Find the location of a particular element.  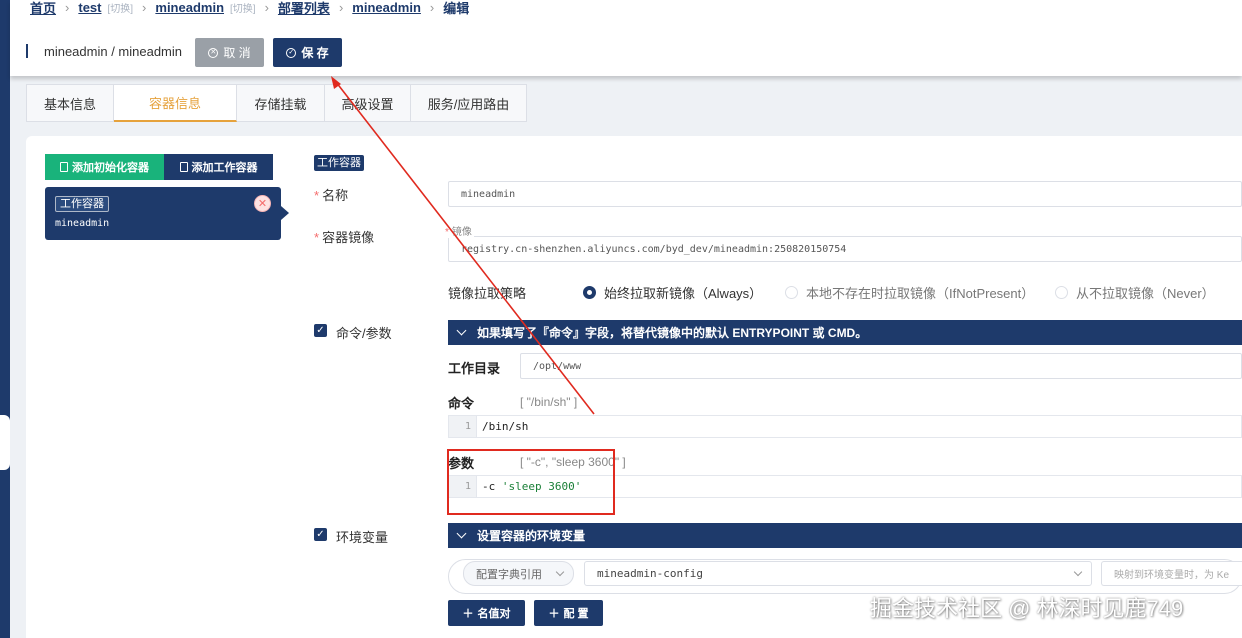

sidebar-strip is located at coordinates (5, 319).